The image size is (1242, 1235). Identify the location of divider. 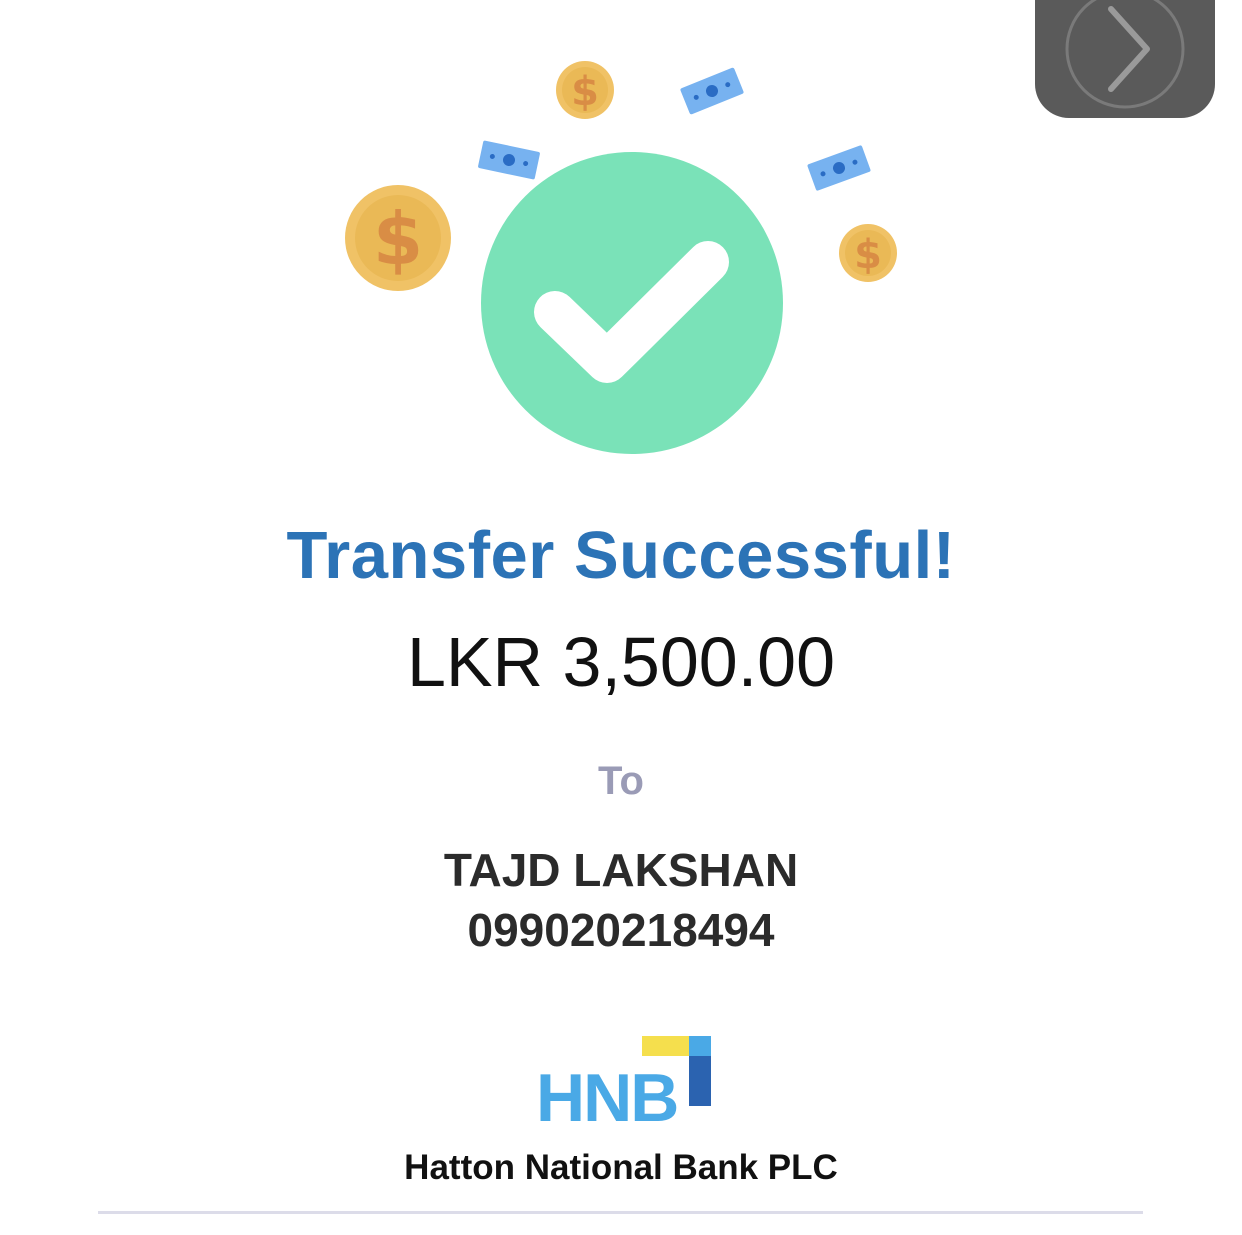
(620, 1212).